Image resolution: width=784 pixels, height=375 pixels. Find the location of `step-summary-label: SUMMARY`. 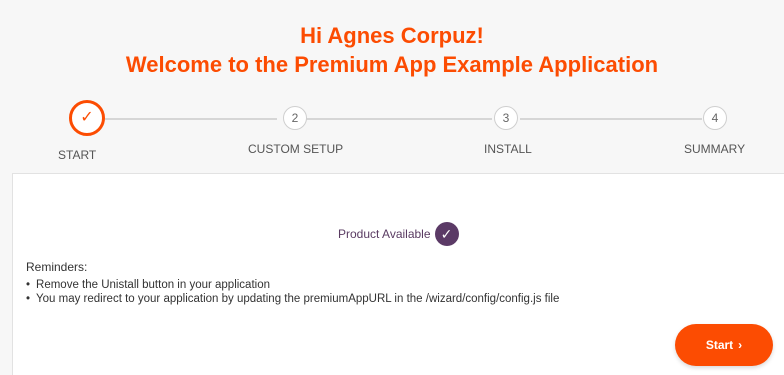

step-summary-label: SUMMARY is located at coordinates (715, 149).